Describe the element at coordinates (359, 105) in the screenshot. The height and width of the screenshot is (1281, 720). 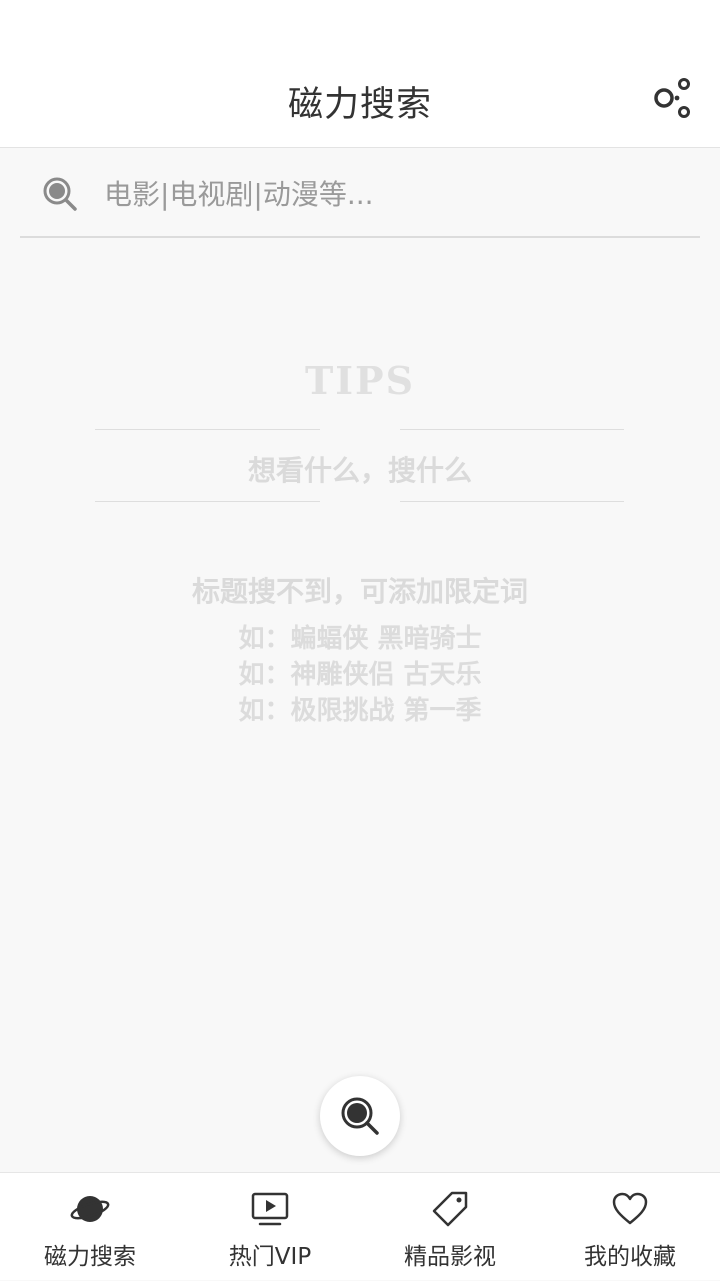
I see `page-title: 磁力搜索` at that location.